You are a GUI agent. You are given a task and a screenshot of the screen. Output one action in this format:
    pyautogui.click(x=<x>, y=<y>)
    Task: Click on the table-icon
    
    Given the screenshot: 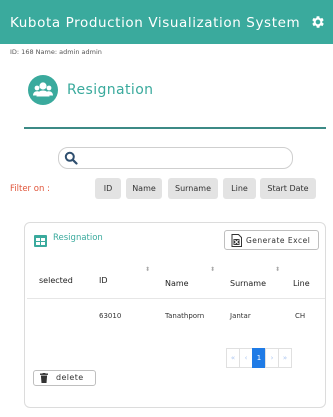 What is the action you would take?
    pyautogui.click(x=40, y=241)
    